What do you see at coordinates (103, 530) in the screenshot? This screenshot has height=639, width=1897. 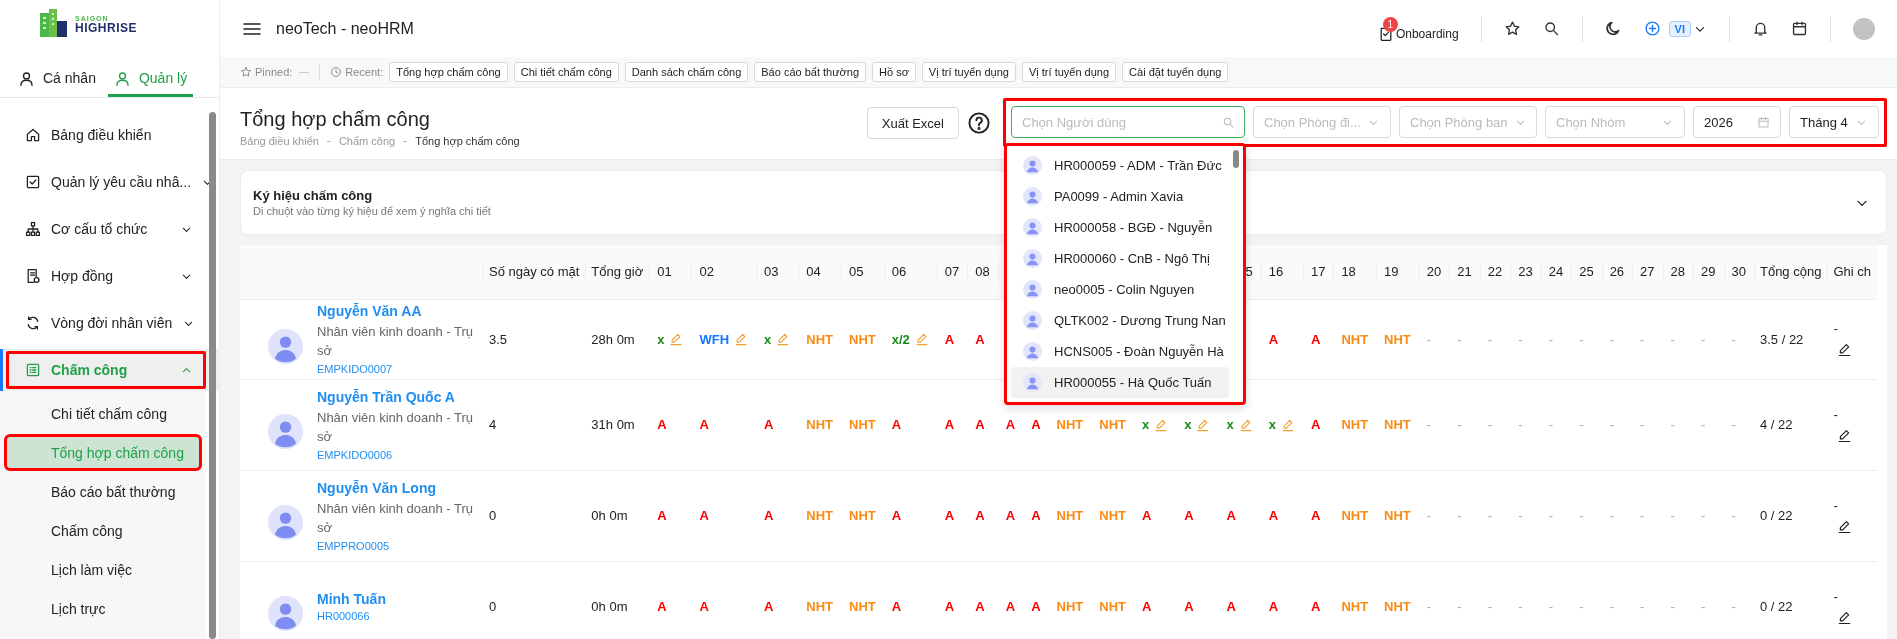 I see `submenu-item: Chấm công` at bounding box center [103, 530].